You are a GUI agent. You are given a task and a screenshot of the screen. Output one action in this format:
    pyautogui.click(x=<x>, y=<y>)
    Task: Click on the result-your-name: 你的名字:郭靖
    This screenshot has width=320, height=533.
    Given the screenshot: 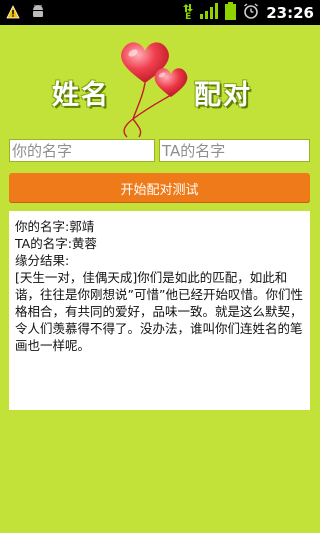 What is the action you would take?
    pyautogui.click(x=55, y=226)
    